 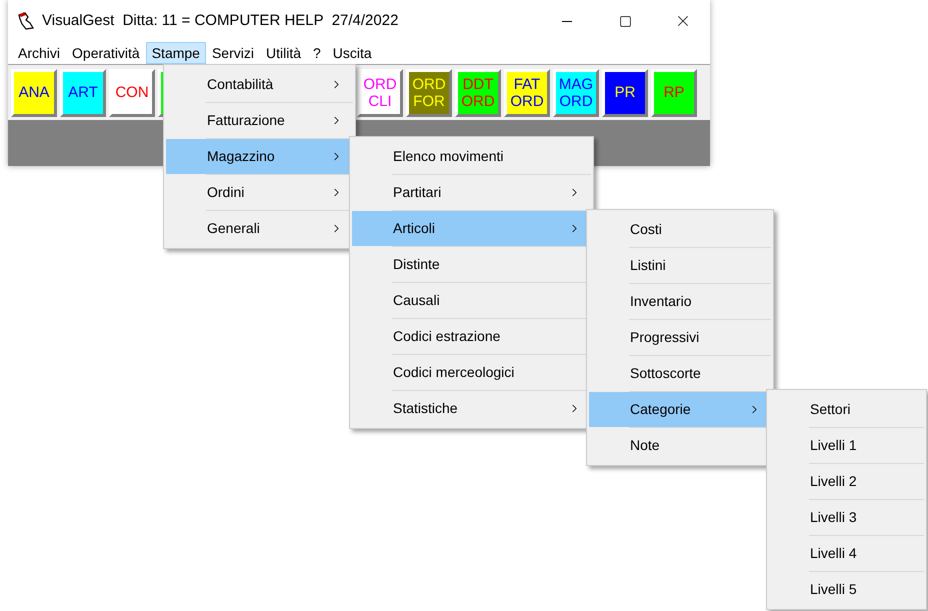 I want to click on menu-item: Livelli 5, so click(x=846, y=589).